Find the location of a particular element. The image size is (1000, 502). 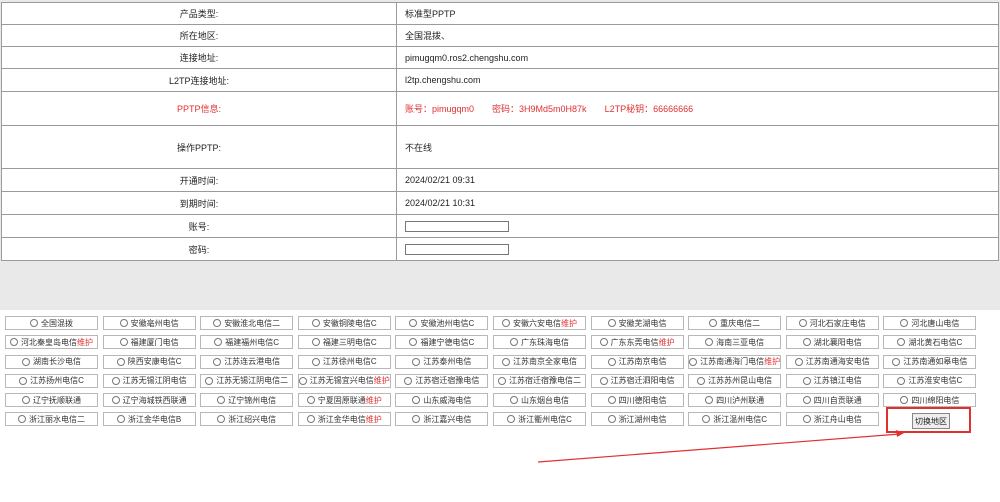

region-option: 浙江丽水电信二 is located at coordinates (51, 419).